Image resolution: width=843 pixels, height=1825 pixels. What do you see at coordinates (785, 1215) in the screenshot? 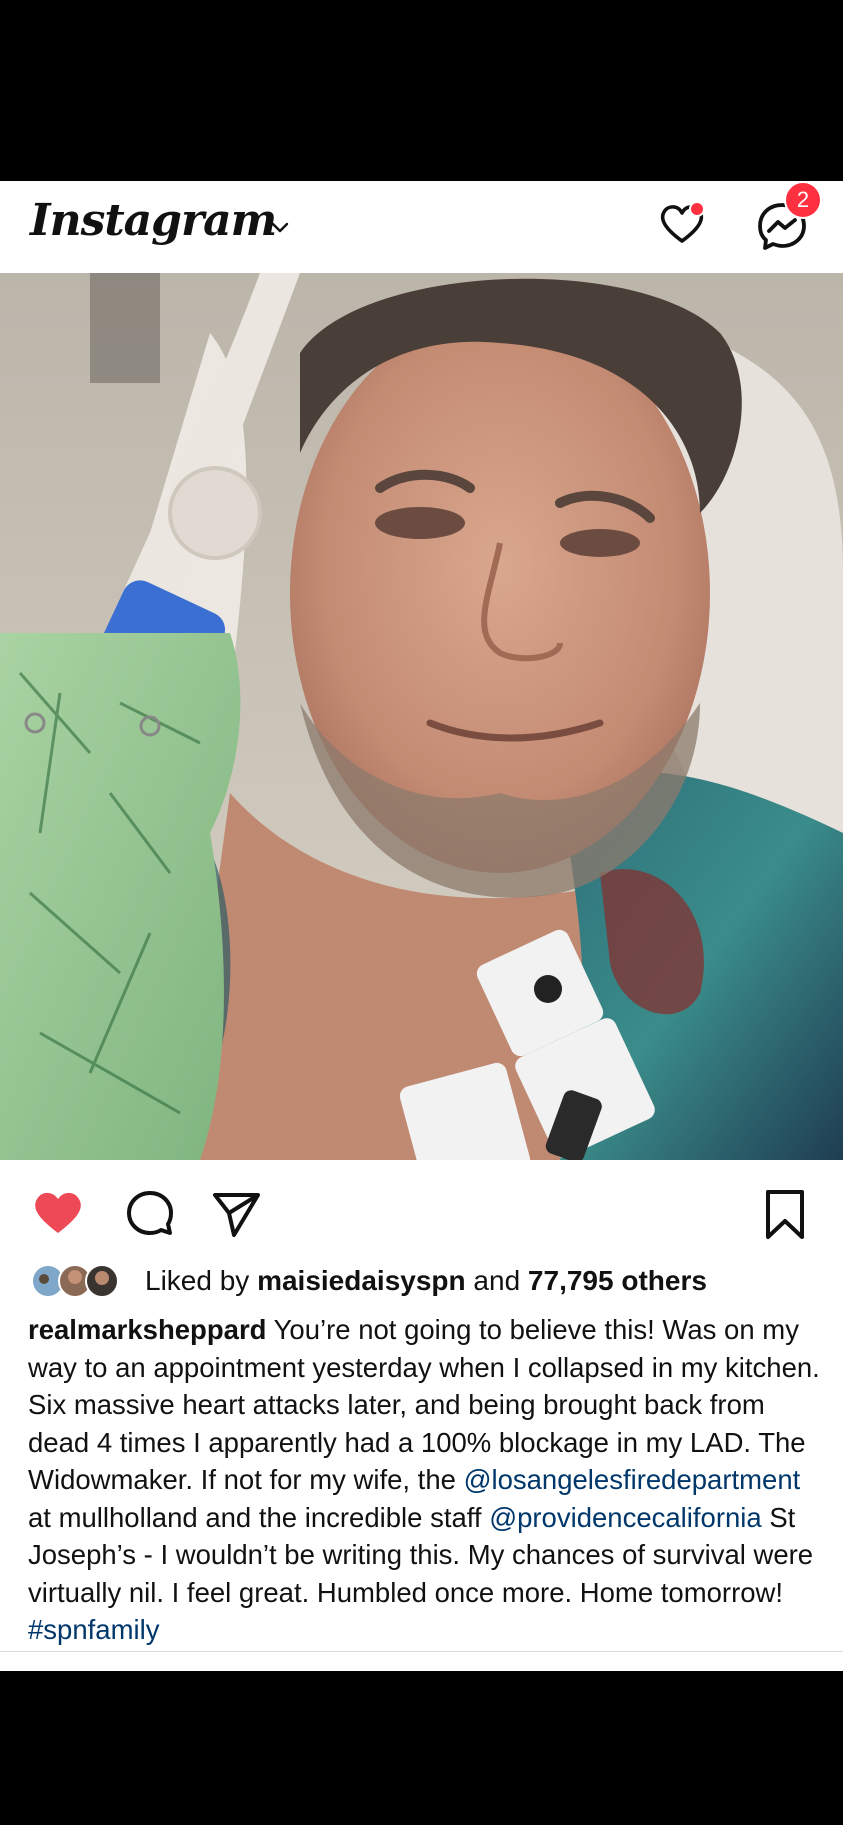
I see `save-bookmark-icon` at bounding box center [785, 1215].